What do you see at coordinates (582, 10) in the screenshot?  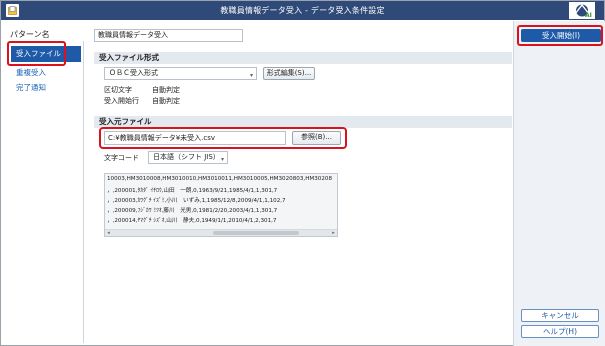 I see `ai-badge-icon: AI` at bounding box center [582, 10].